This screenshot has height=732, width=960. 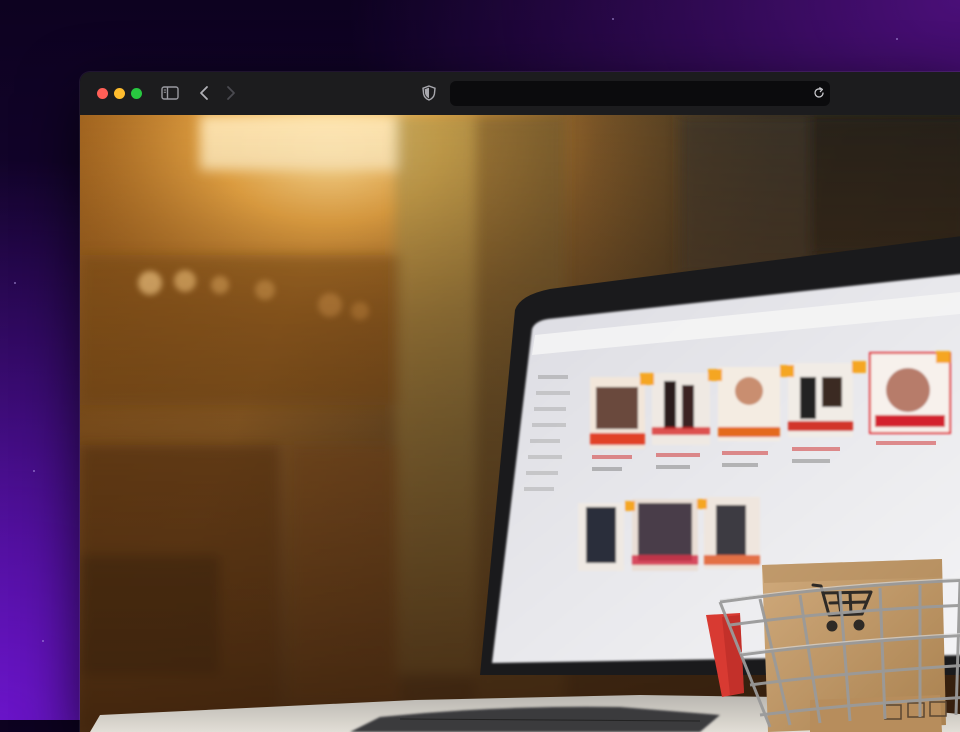 What do you see at coordinates (102, 93) in the screenshot?
I see `close-button` at bounding box center [102, 93].